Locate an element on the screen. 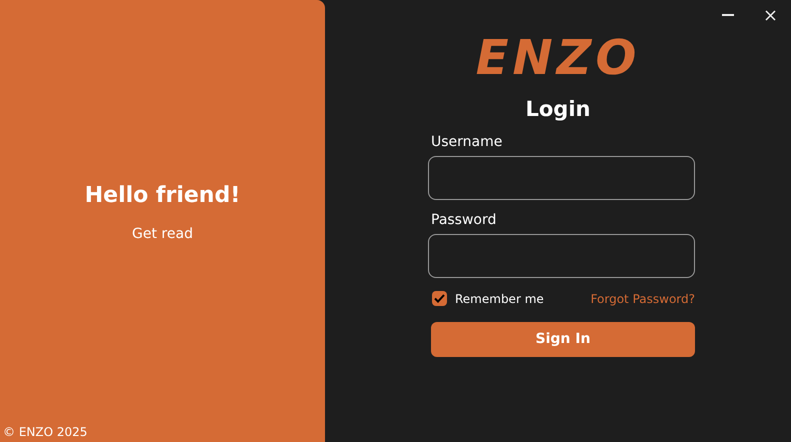 The width and height of the screenshot is (791, 442). sign-in-button: Sign In is located at coordinates (563, 339).